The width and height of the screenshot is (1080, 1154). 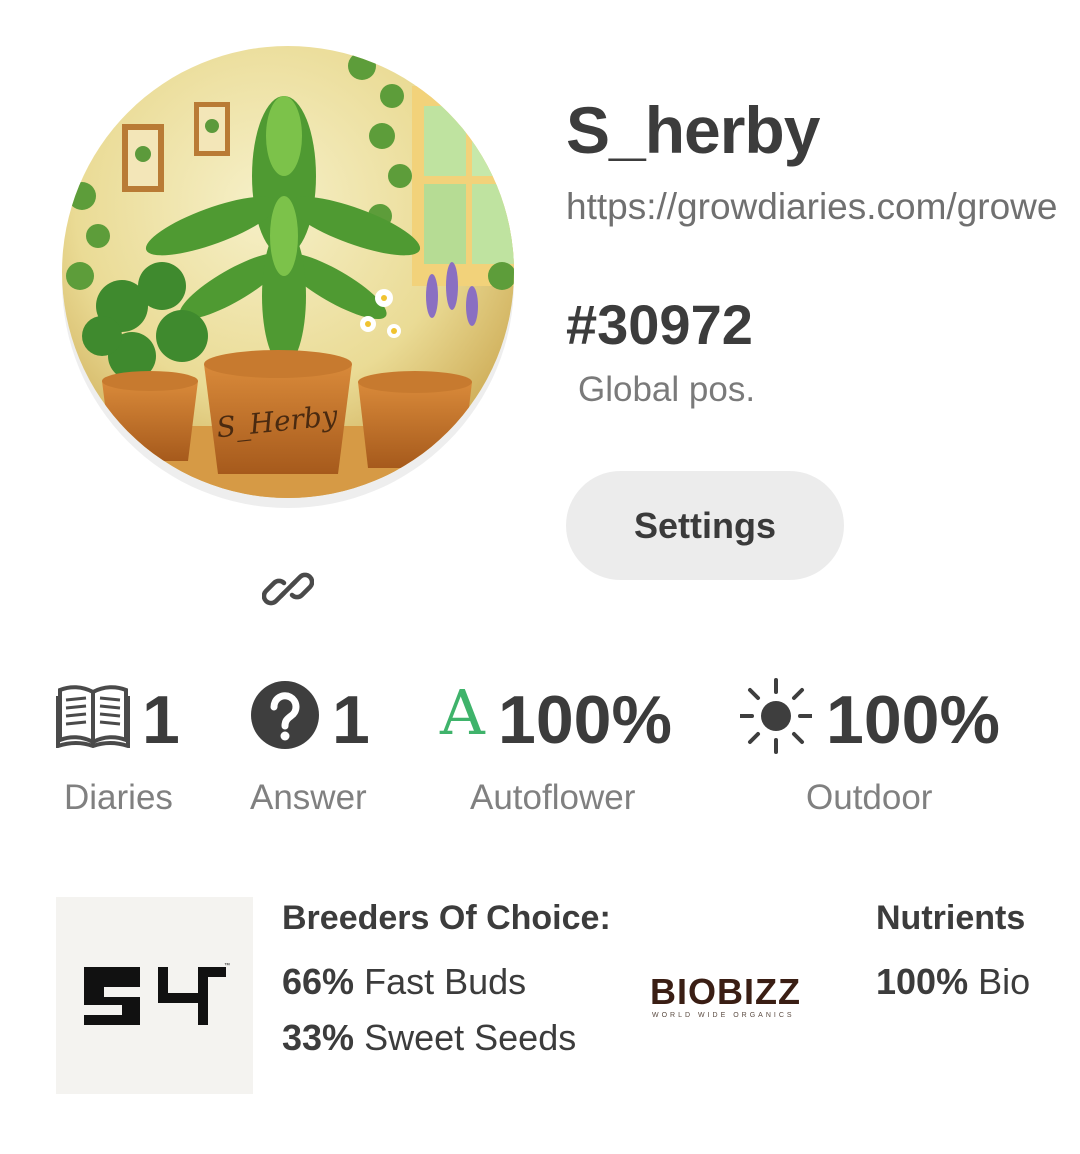 I want to click on answer-count: 1, so click(x=351, y=720).